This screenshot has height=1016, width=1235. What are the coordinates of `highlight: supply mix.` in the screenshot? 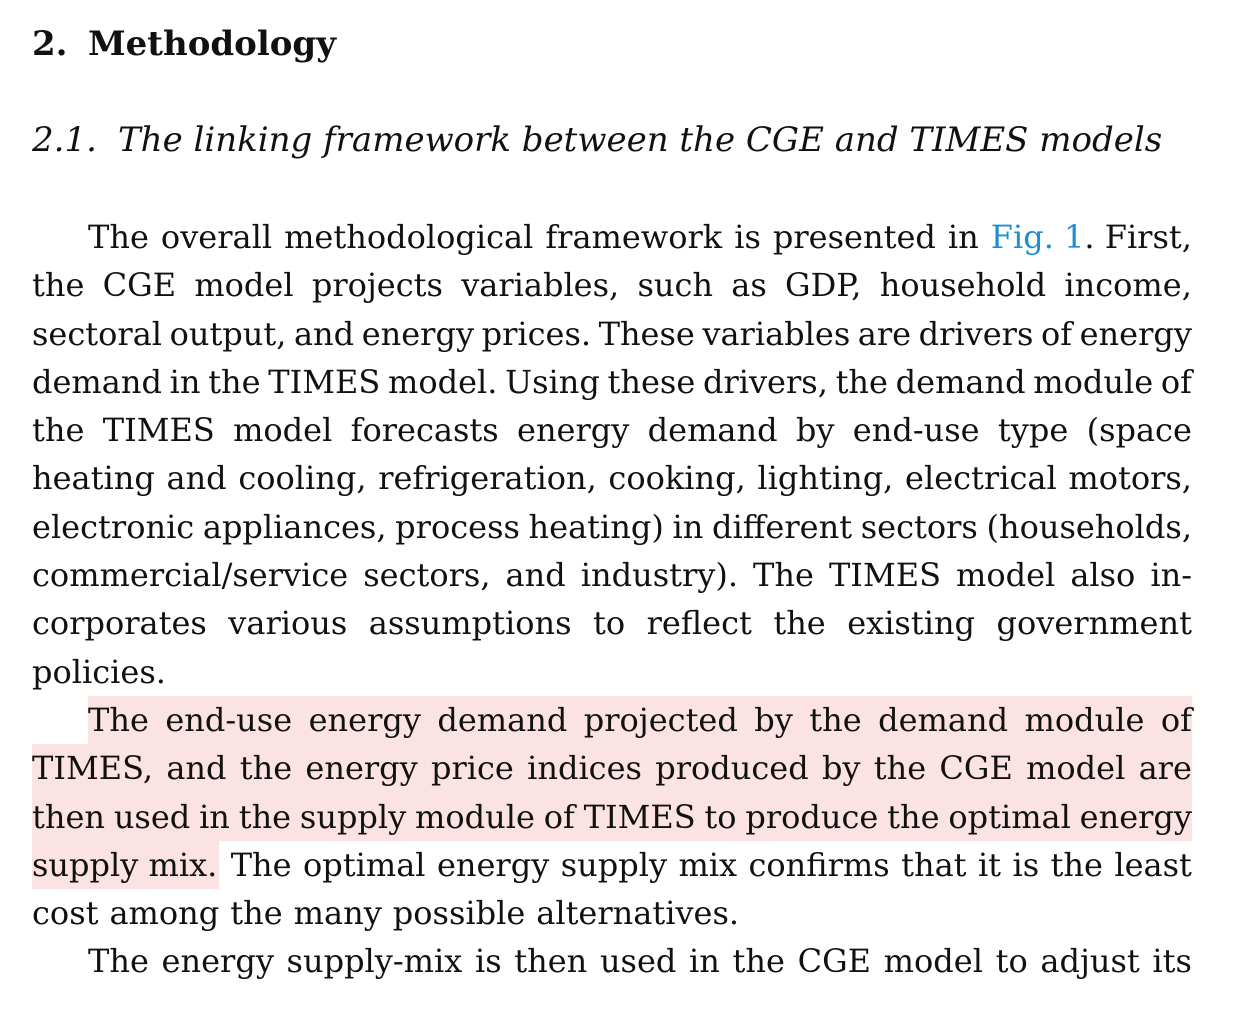 It's located at (126, 865).